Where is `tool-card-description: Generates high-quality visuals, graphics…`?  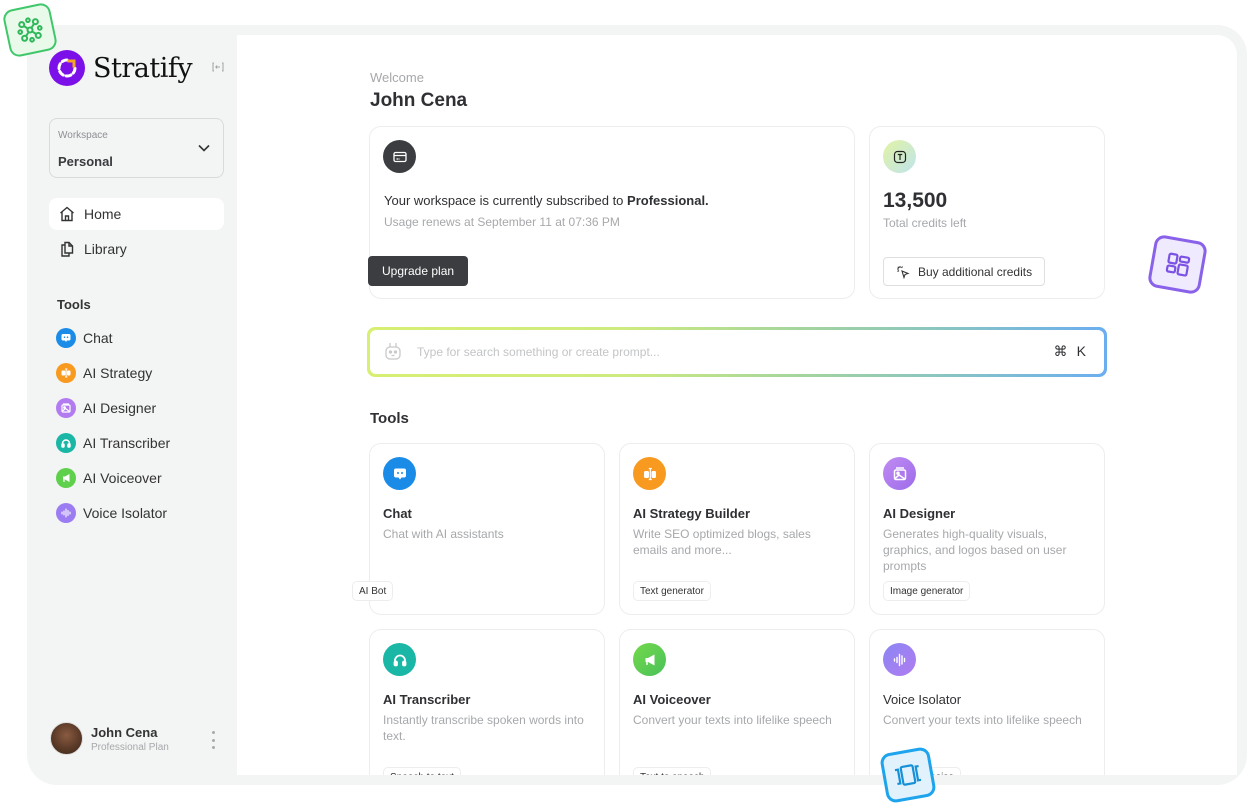
tool-card-description: Generates high-quality visuals, graphics… is located at coordinates (975, 550).